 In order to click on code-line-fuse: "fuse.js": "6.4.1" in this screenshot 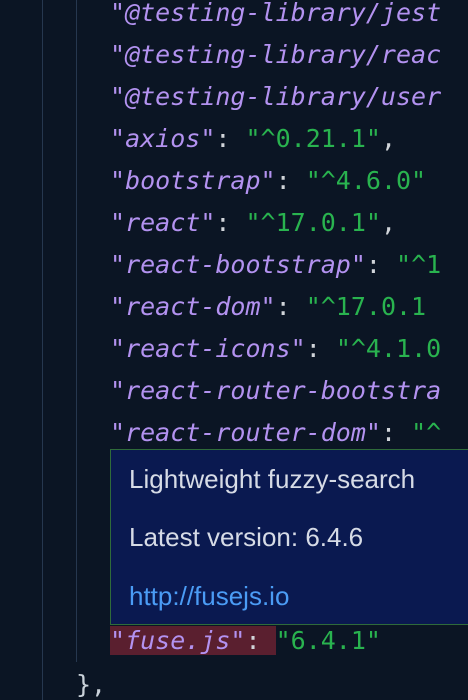, I will do `click(245, 641)`.